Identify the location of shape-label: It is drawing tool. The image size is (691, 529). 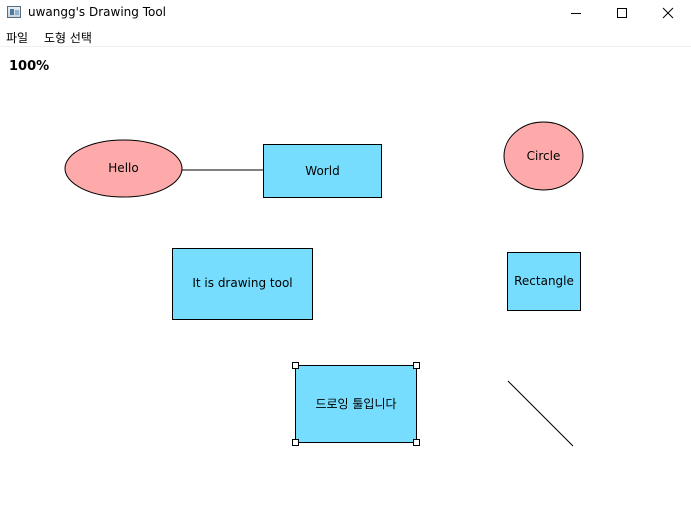
(242, 283).